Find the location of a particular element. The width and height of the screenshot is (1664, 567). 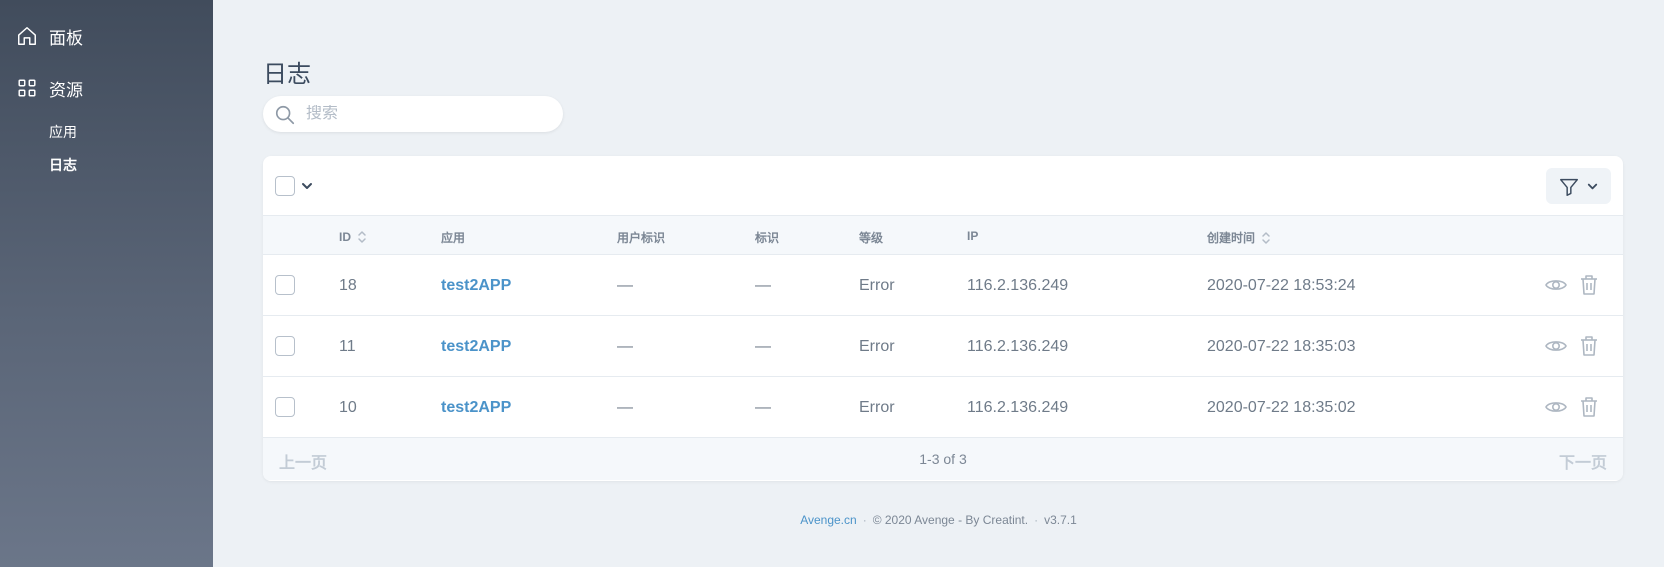

table-toolbar is located at coordinates (943, 186).